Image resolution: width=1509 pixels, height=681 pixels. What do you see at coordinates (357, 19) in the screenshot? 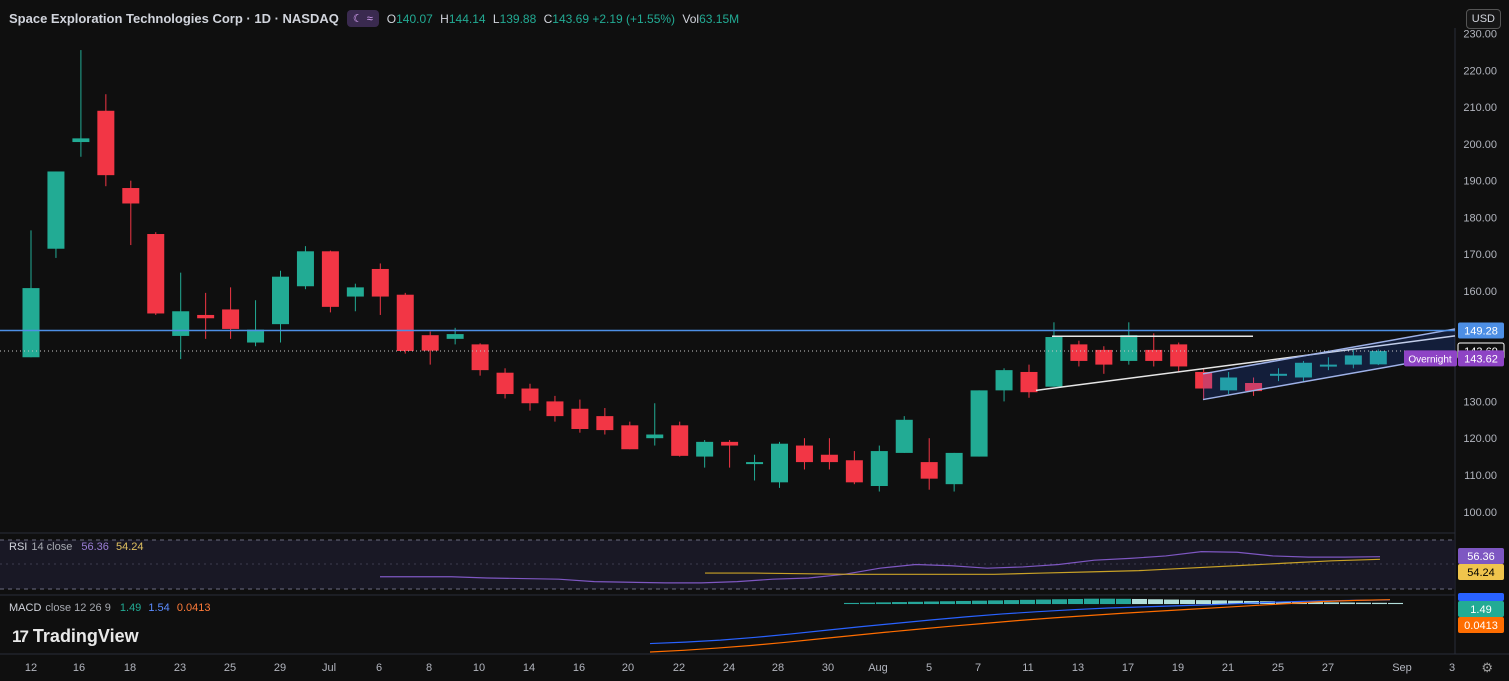
I see `moon-icon: ☾` at bounding box center [357, 19].